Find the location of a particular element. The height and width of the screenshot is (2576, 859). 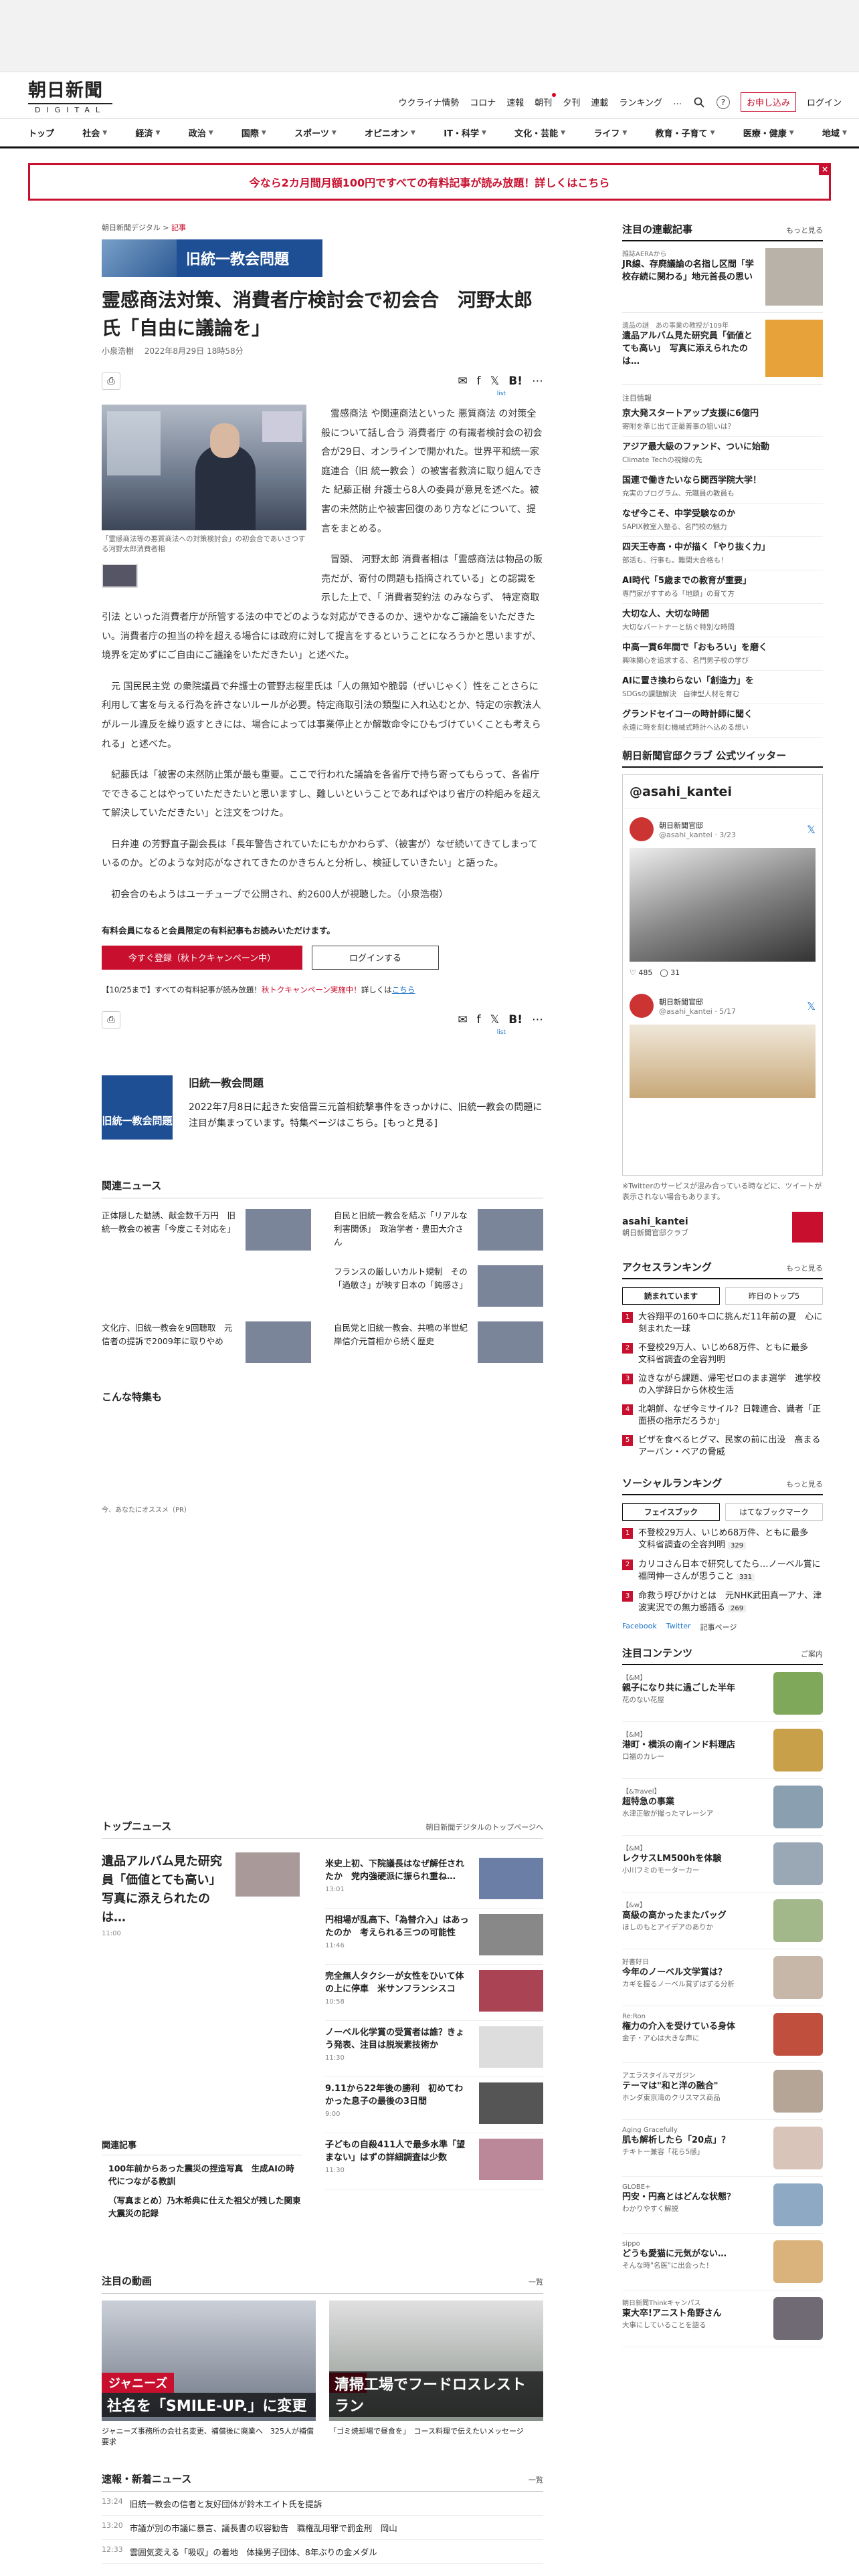

site-logo: 朝日新聞 DIGITAL is located at coordinates (70, 97).